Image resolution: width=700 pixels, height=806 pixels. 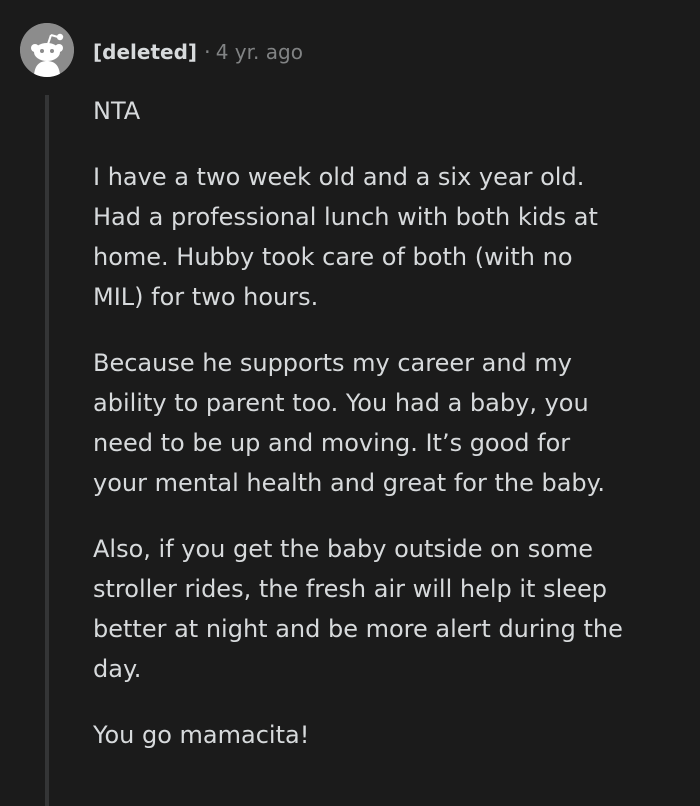 I want to click on comment-line: home. Hubby took care of both (with no, so click(x=333, y=257).